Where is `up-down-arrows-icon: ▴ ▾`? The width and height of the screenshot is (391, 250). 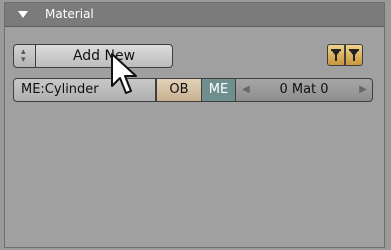 up-down-arrows-icon: ▴ ▾ is located at coordinates (23, 56).